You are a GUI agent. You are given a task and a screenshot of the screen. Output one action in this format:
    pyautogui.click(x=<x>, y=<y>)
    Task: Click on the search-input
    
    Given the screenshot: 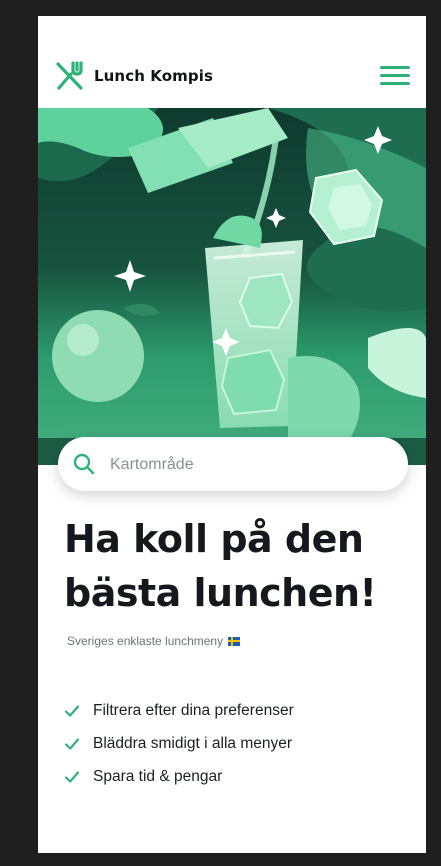 What is the action you would take?
    pyautogui.click(x=250, y=465)
    